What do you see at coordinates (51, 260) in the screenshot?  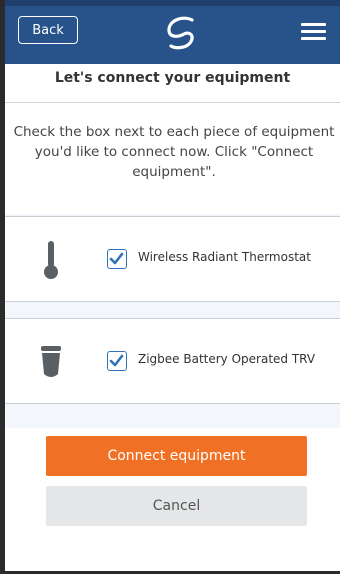 I see `thermometer-icon` at bounding box center [51, 260].